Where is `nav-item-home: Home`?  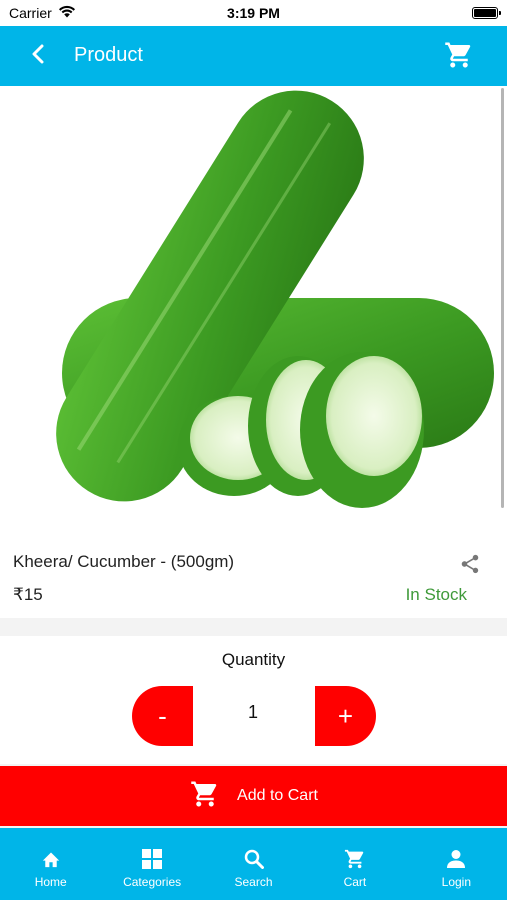 nav-item-home: Home is located at coordinates (50, 864).